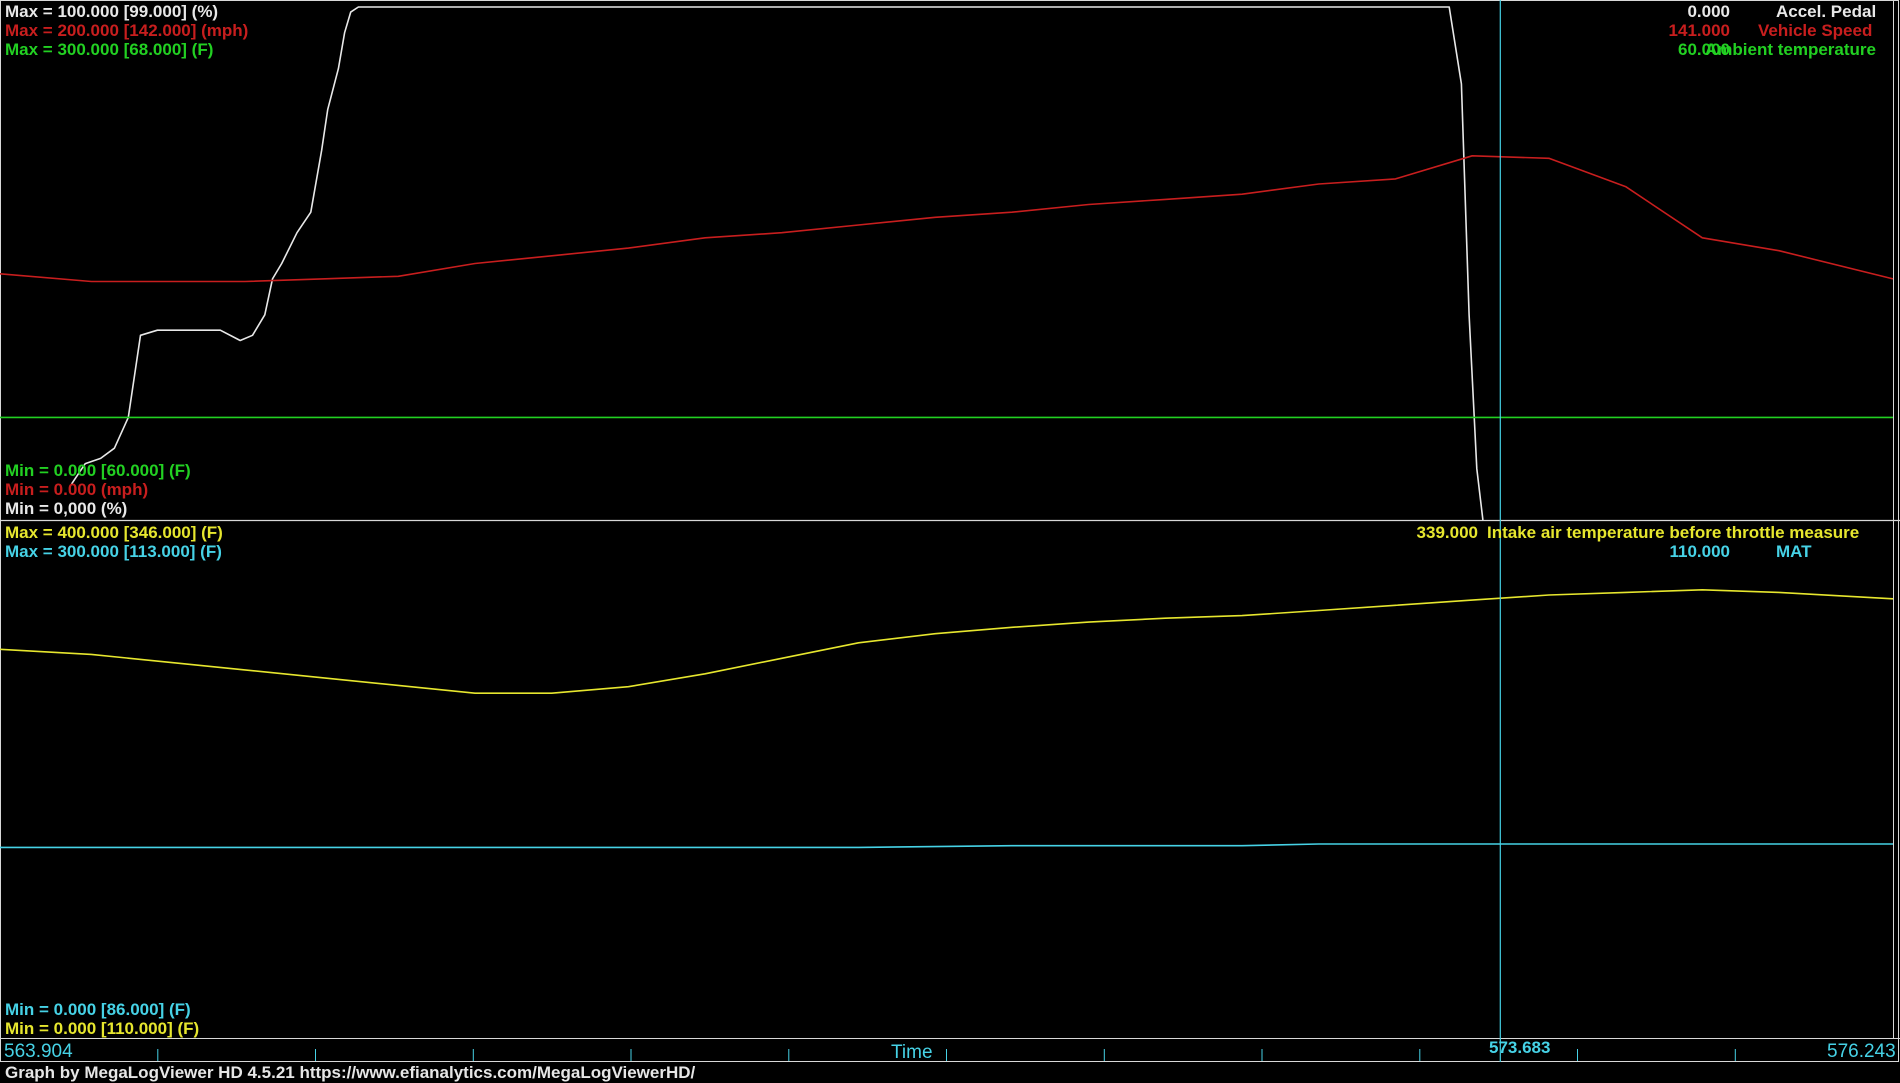  What do you see at coordinates (1826, 11) in the screenshot?
I see `accel-name: Accel. Pedal` at bounding box center [1826, 11].